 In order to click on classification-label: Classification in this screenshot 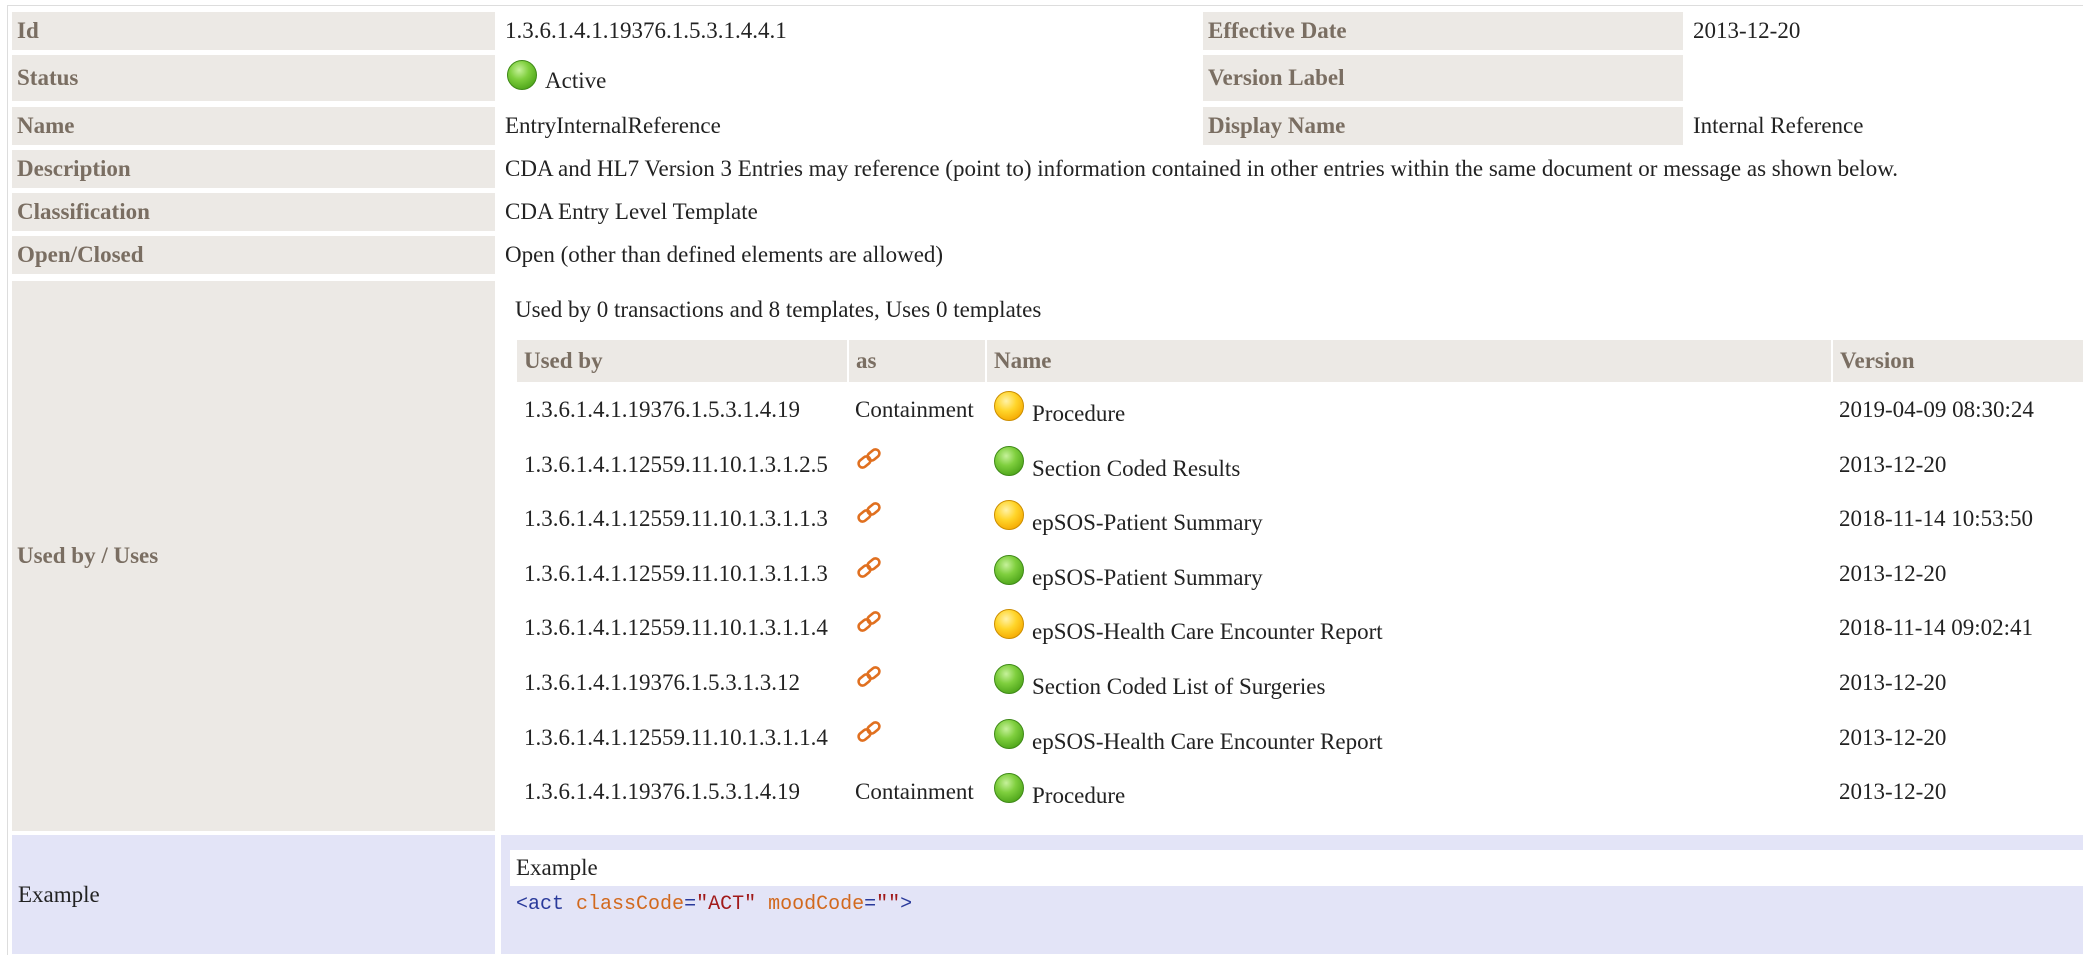, I will do `click(253, 212)`.